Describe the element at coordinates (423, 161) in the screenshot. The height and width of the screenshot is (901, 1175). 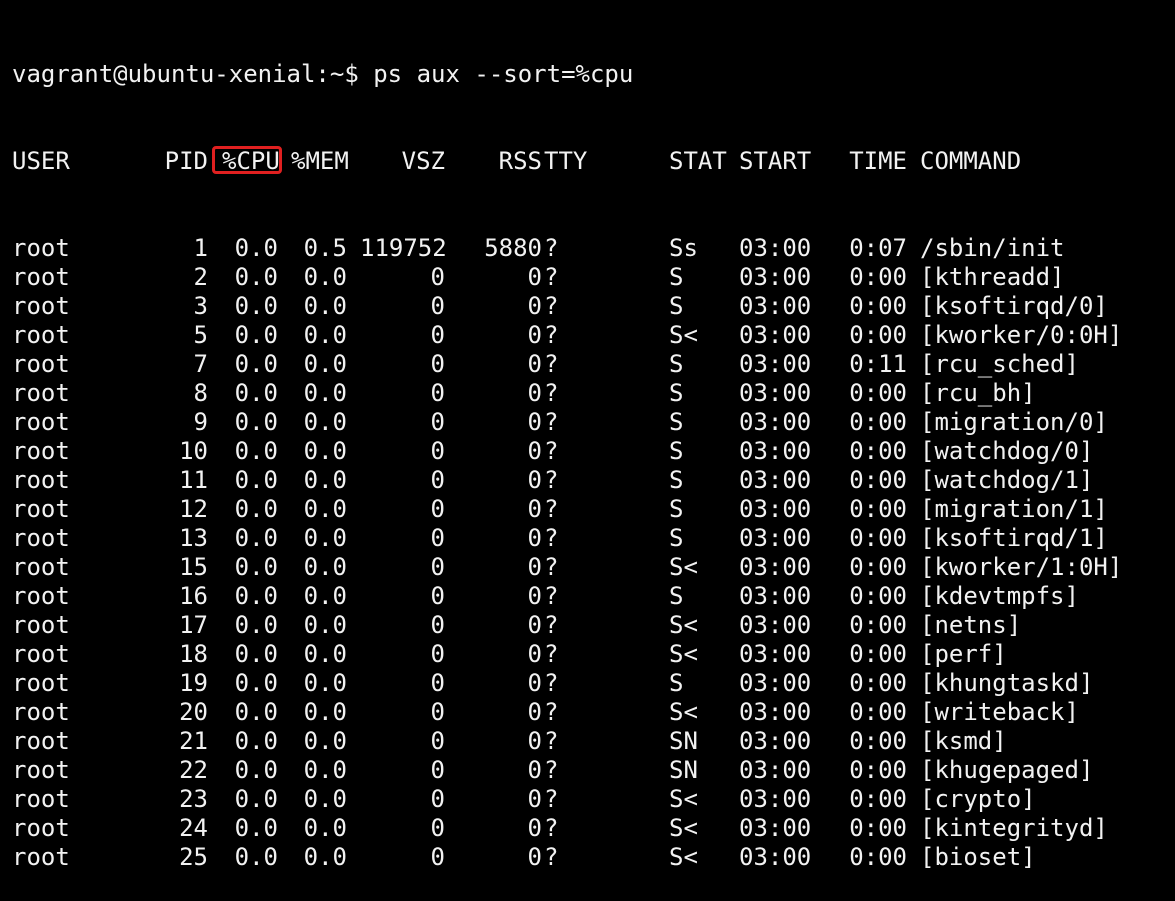
I see `header-vsz: VSZ` at that location.